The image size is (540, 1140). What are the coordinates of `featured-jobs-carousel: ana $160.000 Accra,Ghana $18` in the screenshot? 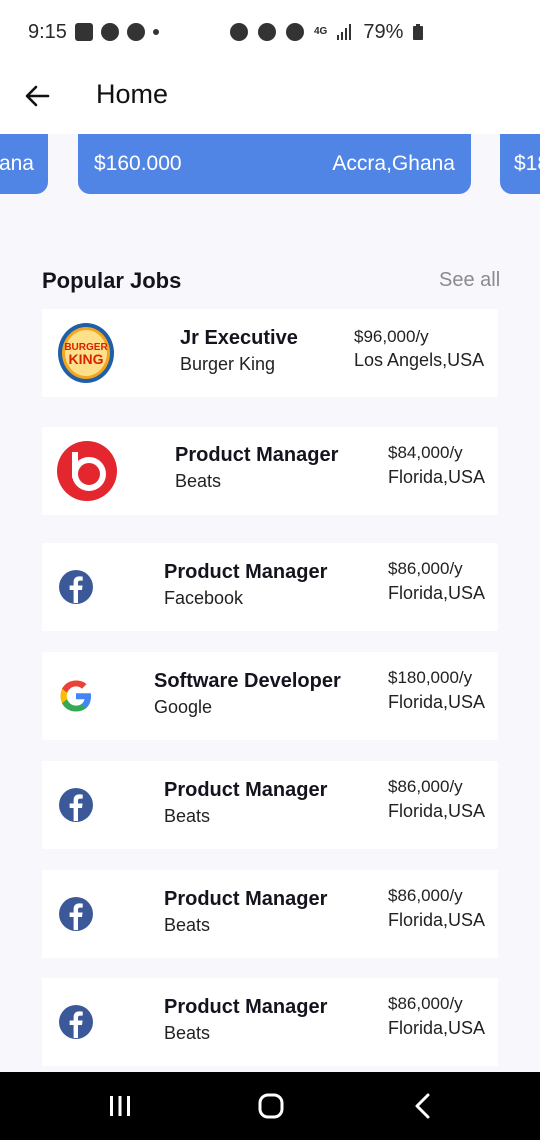 It's located at (270, 165).